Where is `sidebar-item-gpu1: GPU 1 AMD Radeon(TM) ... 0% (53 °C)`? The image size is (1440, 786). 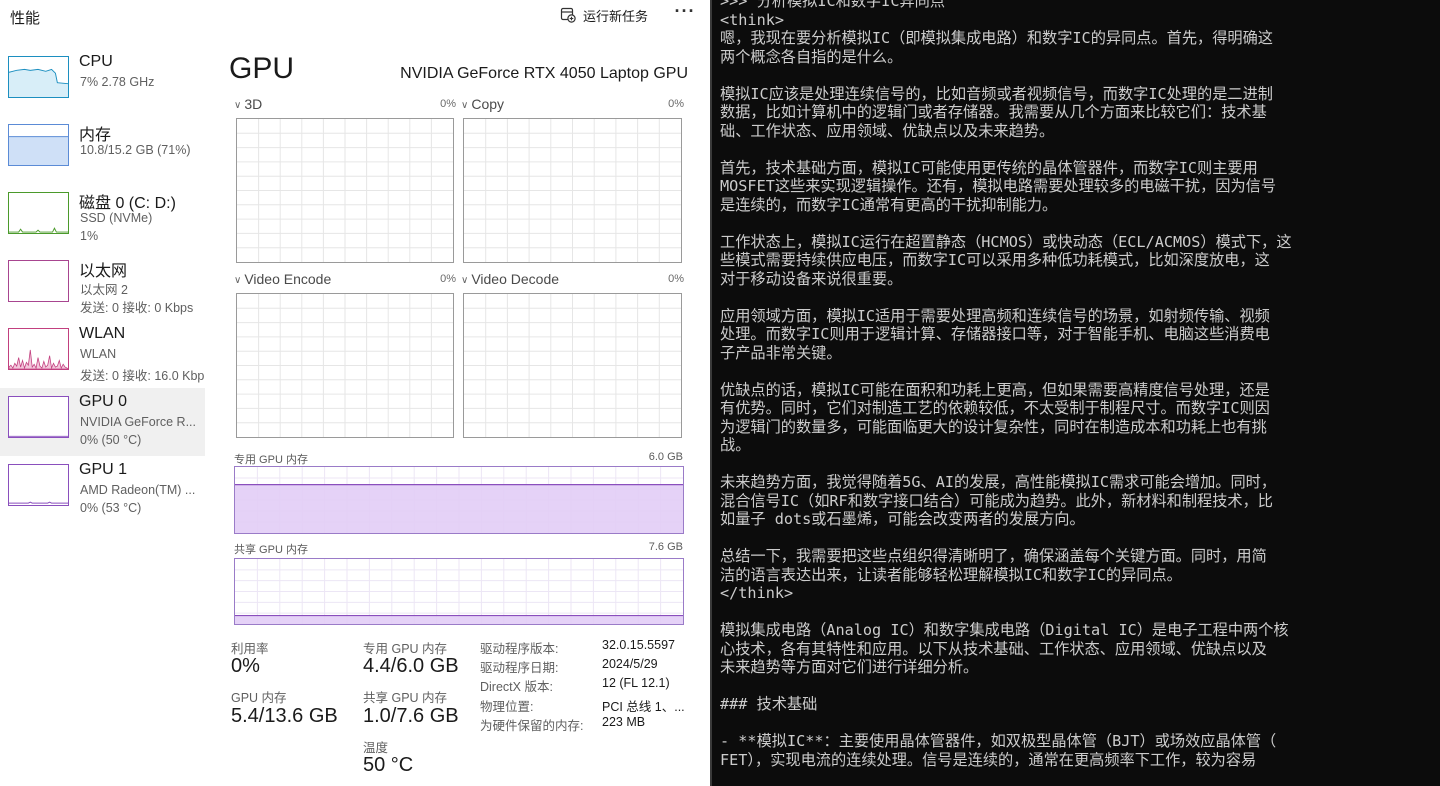 sidebar-item-gpu1: GPU 1 AMD Radeon(TM) ... 0% (53 °C) is located at coordinates (102, 490).